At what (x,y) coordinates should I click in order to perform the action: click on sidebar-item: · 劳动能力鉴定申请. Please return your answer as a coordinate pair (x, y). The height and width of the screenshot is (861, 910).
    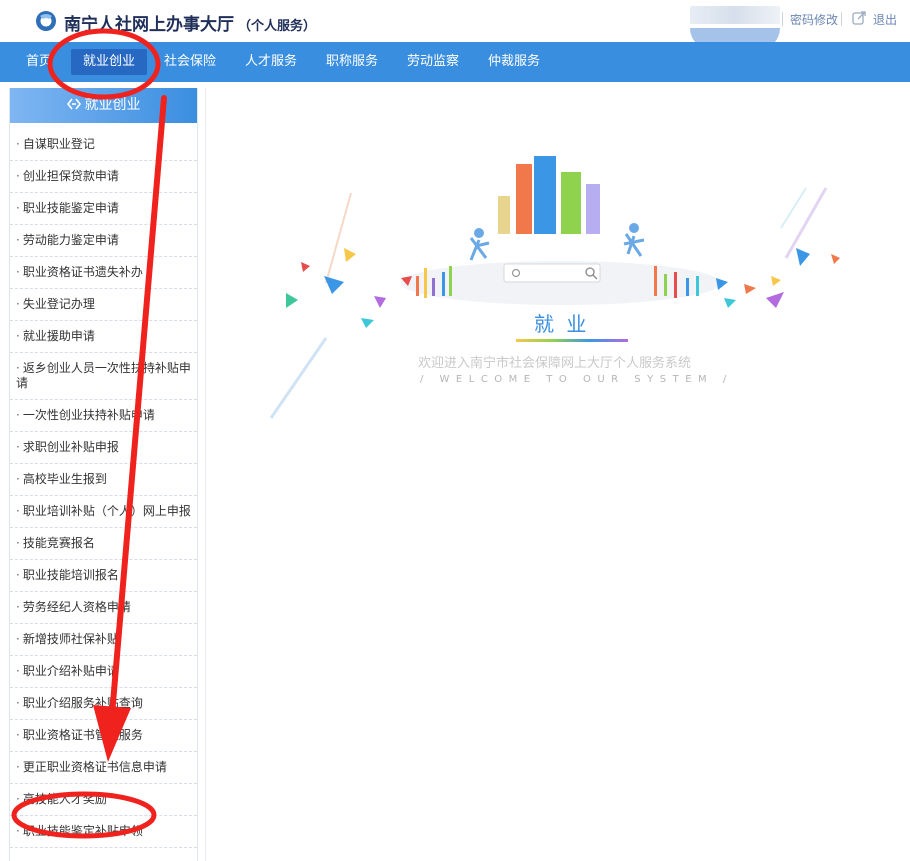
    Looking at the image, I should click on (103, 241).